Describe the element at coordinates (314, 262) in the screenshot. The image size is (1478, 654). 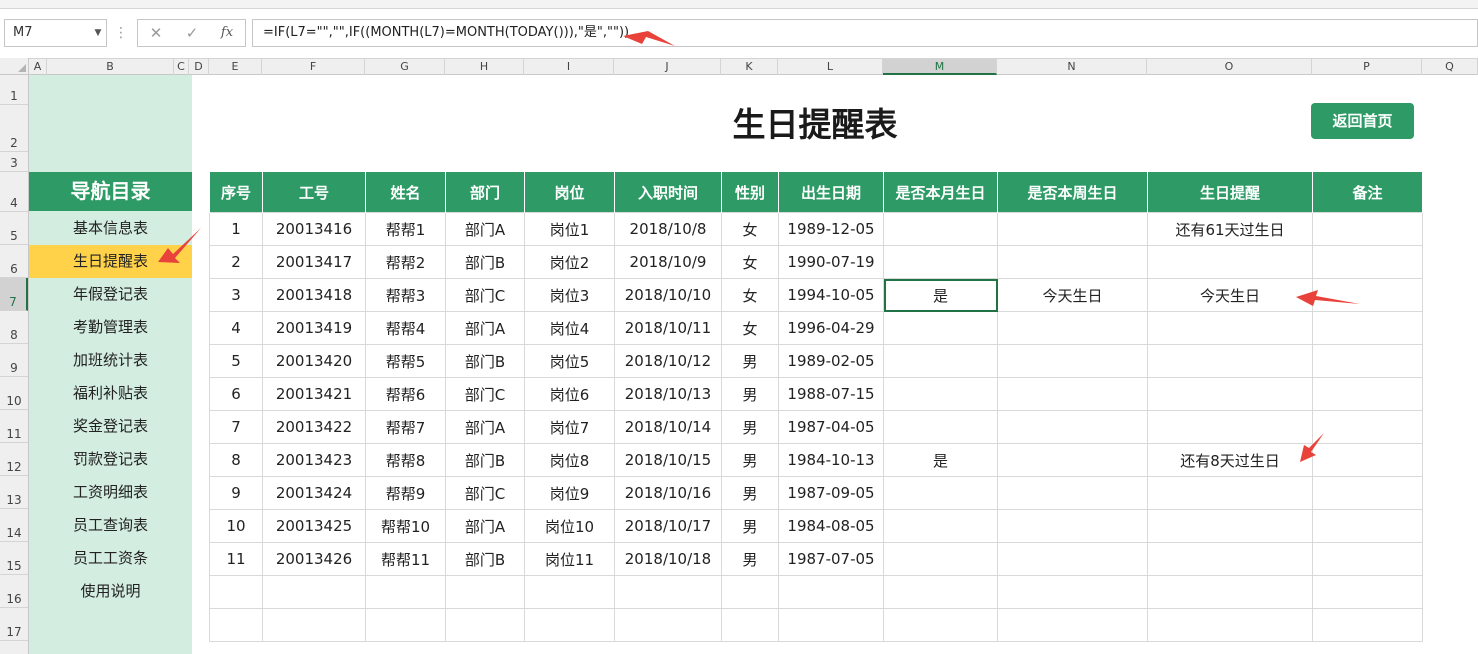
I see `table-cell: 20013417` at that location.